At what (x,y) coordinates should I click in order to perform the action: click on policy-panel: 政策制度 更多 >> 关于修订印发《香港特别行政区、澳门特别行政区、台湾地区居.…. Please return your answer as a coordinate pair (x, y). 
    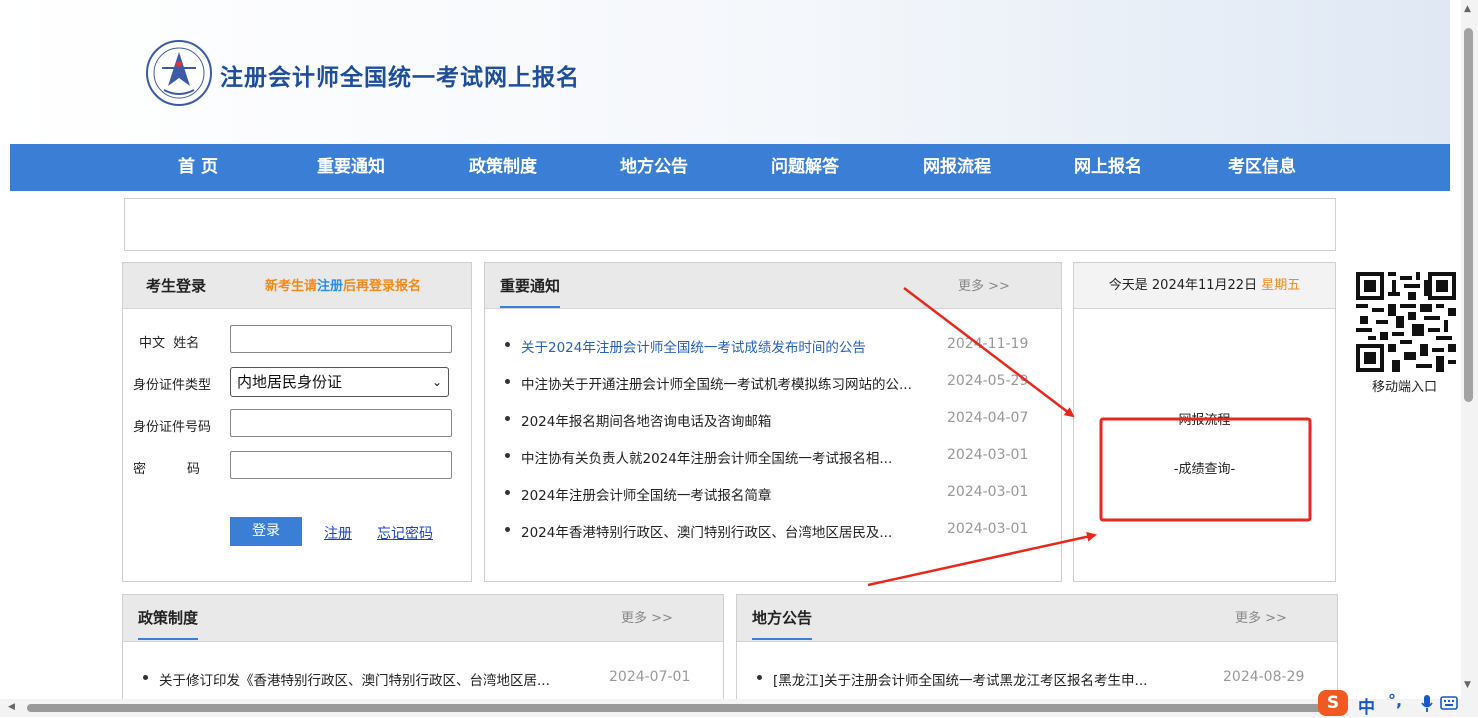
    Looking at the image, I should click on (423, 650).